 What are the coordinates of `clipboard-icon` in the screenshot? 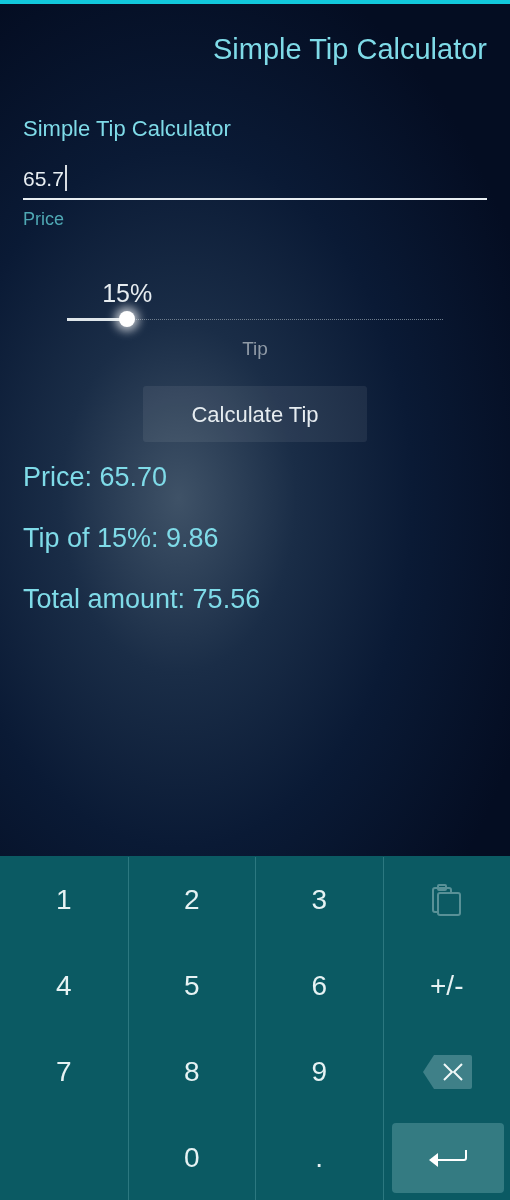 It's located at (446, 900).